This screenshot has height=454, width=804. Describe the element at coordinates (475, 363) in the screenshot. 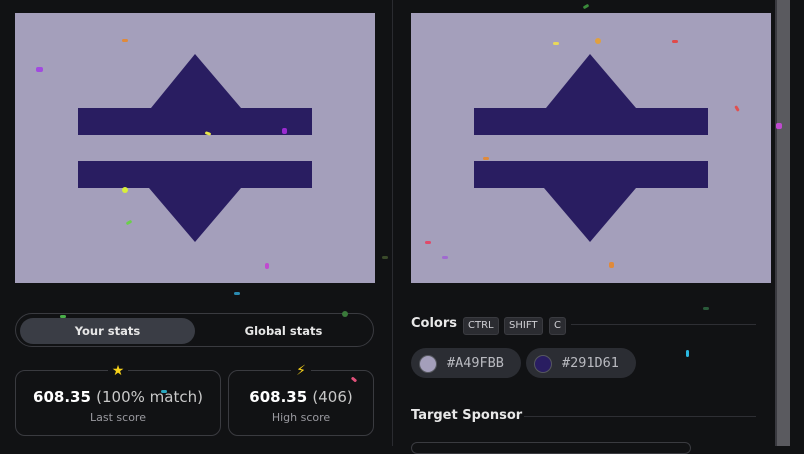

I see `color-hex: #A49FBB` at that location.